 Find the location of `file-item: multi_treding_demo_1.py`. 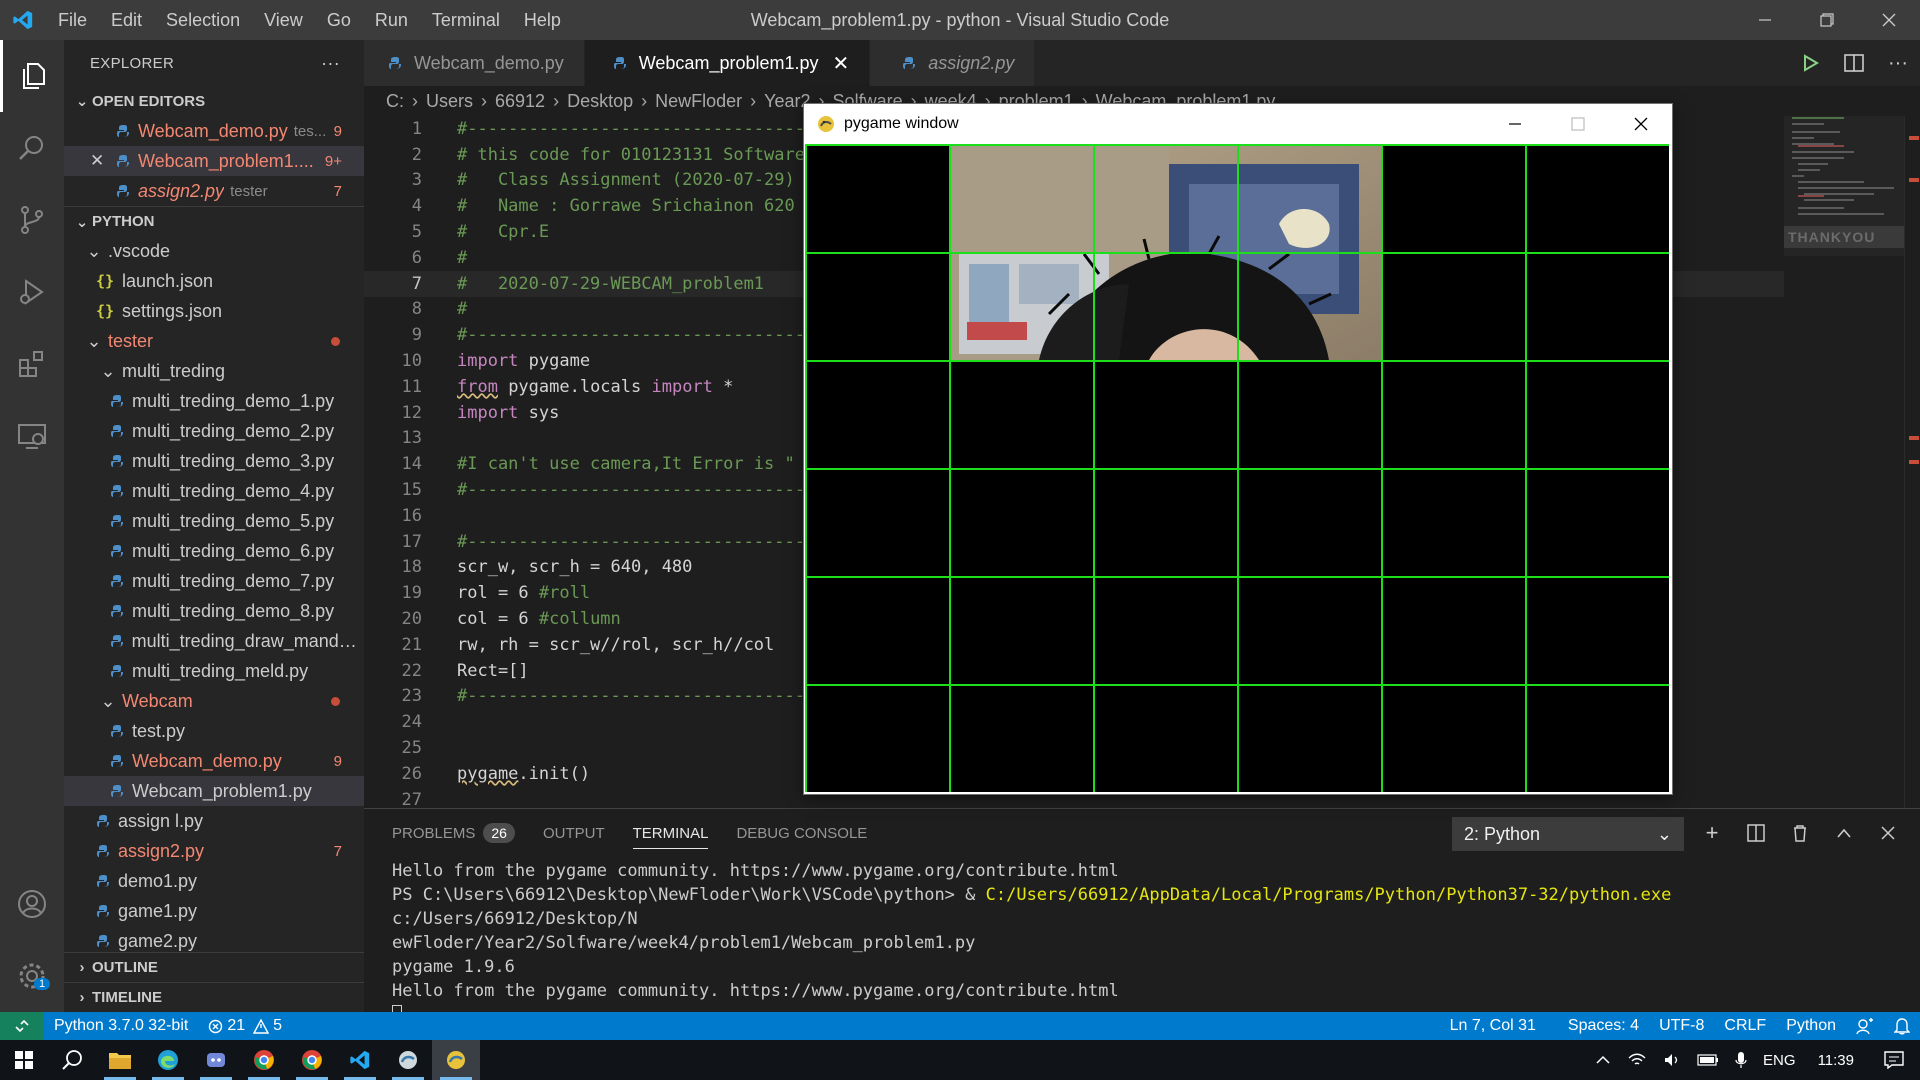

file-item: multi_treding_demo_1.py is located at coordinates (214, 401).